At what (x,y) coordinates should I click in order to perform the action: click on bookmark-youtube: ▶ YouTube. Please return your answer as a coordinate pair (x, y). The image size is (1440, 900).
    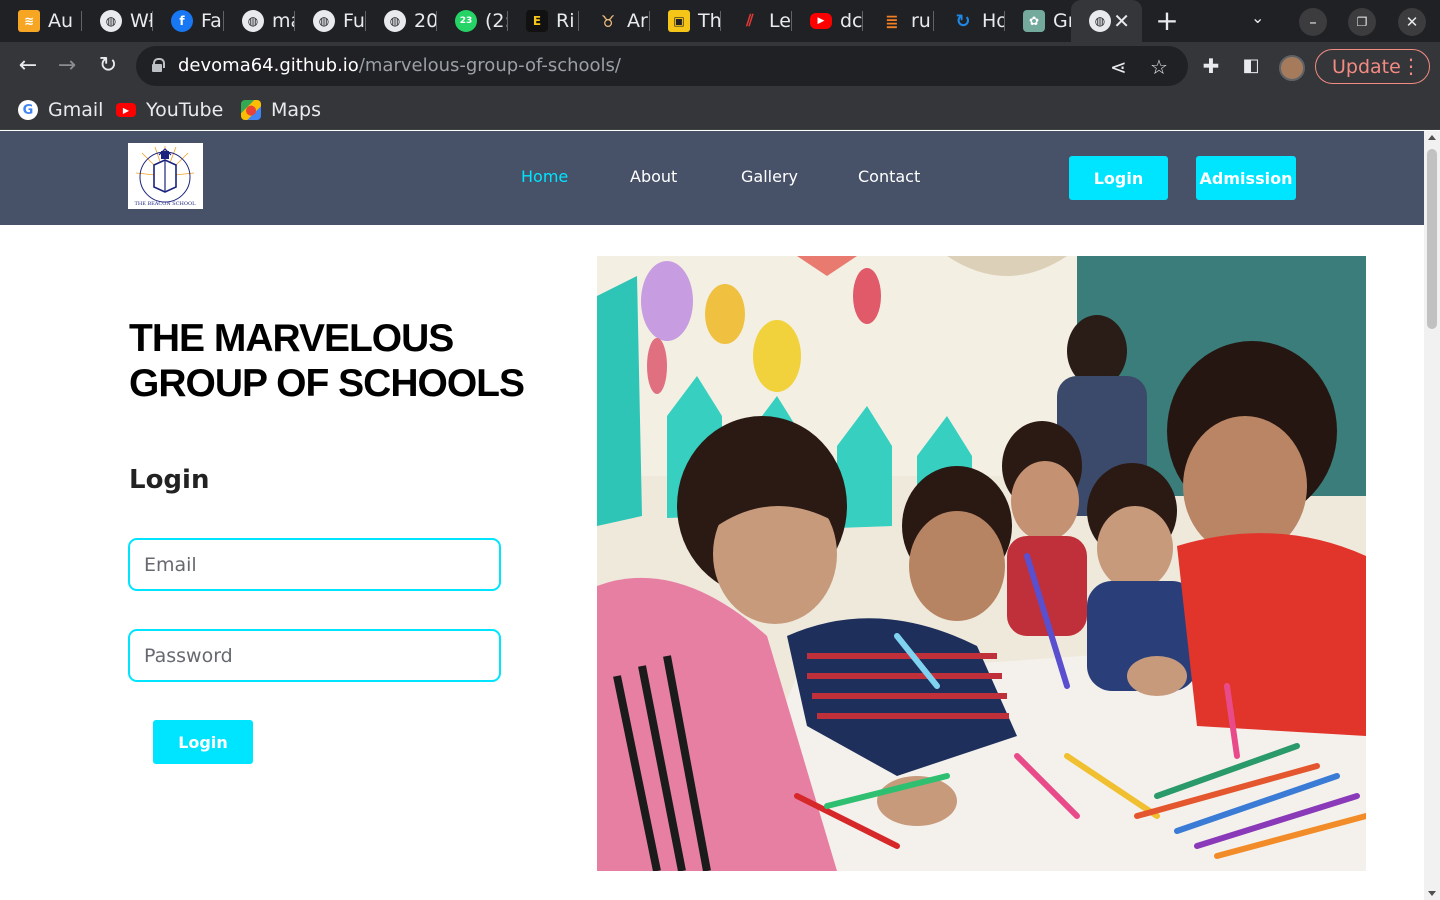
    Looking at the image, I should click on (169, 110).